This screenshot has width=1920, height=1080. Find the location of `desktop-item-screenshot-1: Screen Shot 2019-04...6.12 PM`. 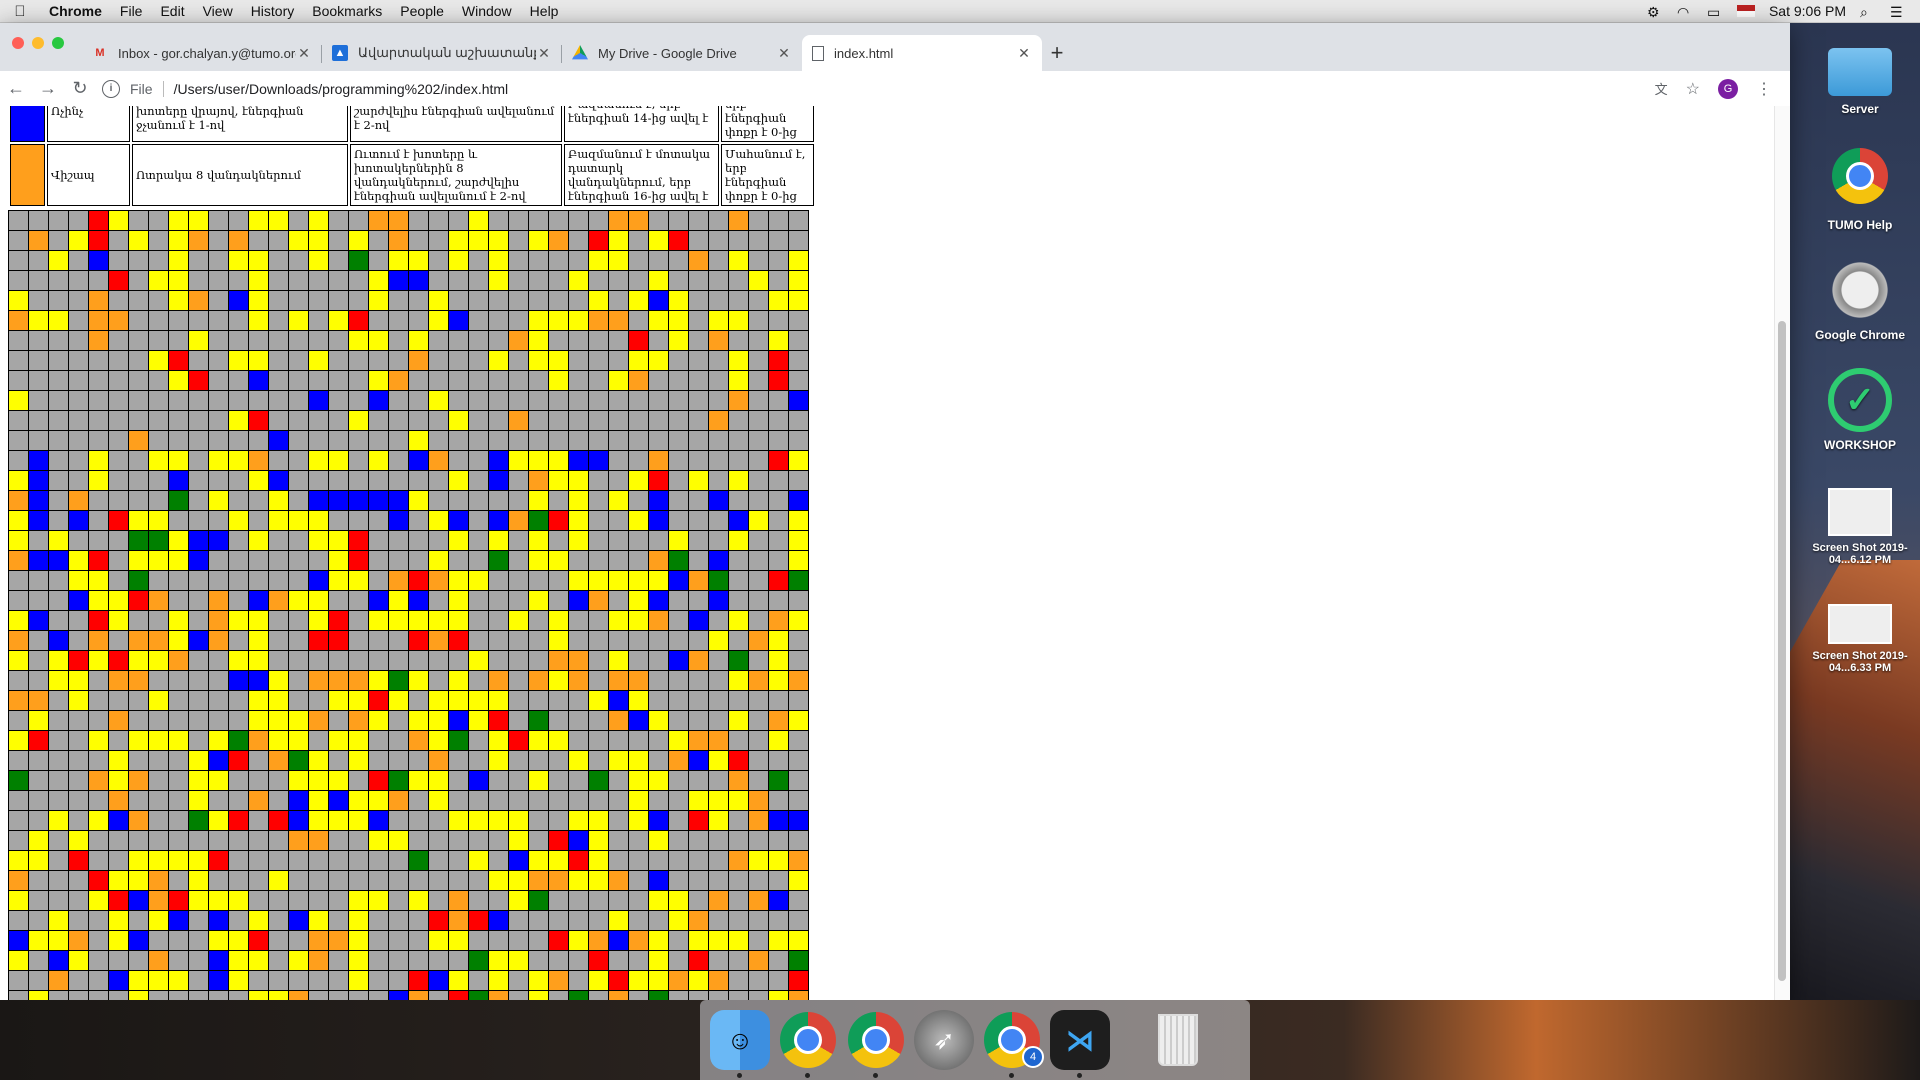

desktop-item-screenshot-1: Screen Shot 2019-04...6.12 PM is located at coordinates (1860, 522).